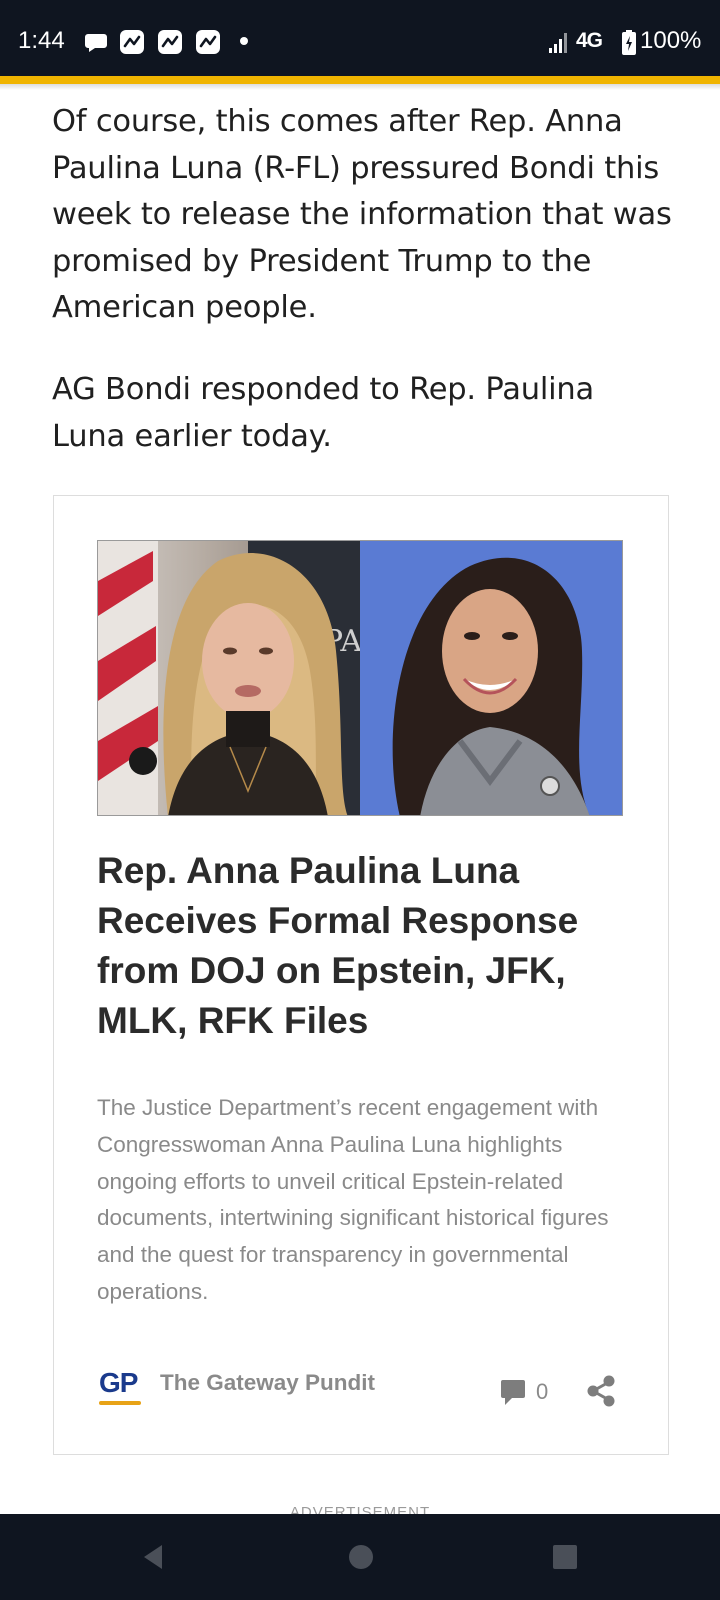 The height and width of the screenshot is (1600, 720). Describe the element at coordinates (629, 42) in the screenshot. I see `battery-charging-icon` at that location.